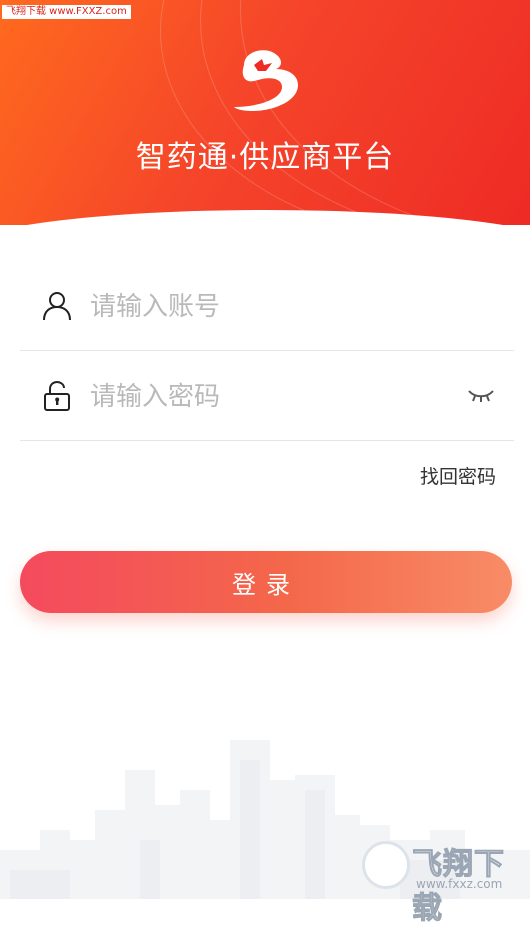 The width and height of the screenshot is (530, 927). I want to click on app-title: 智药通·供应商平台, so click(265, 157).